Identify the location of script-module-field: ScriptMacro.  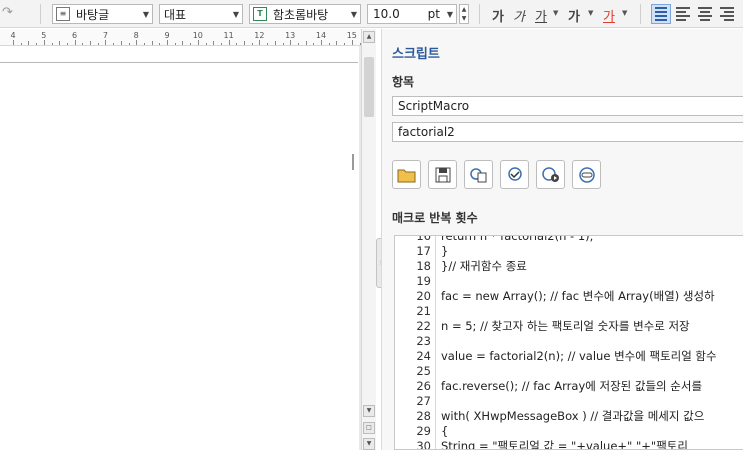
(567, 106).